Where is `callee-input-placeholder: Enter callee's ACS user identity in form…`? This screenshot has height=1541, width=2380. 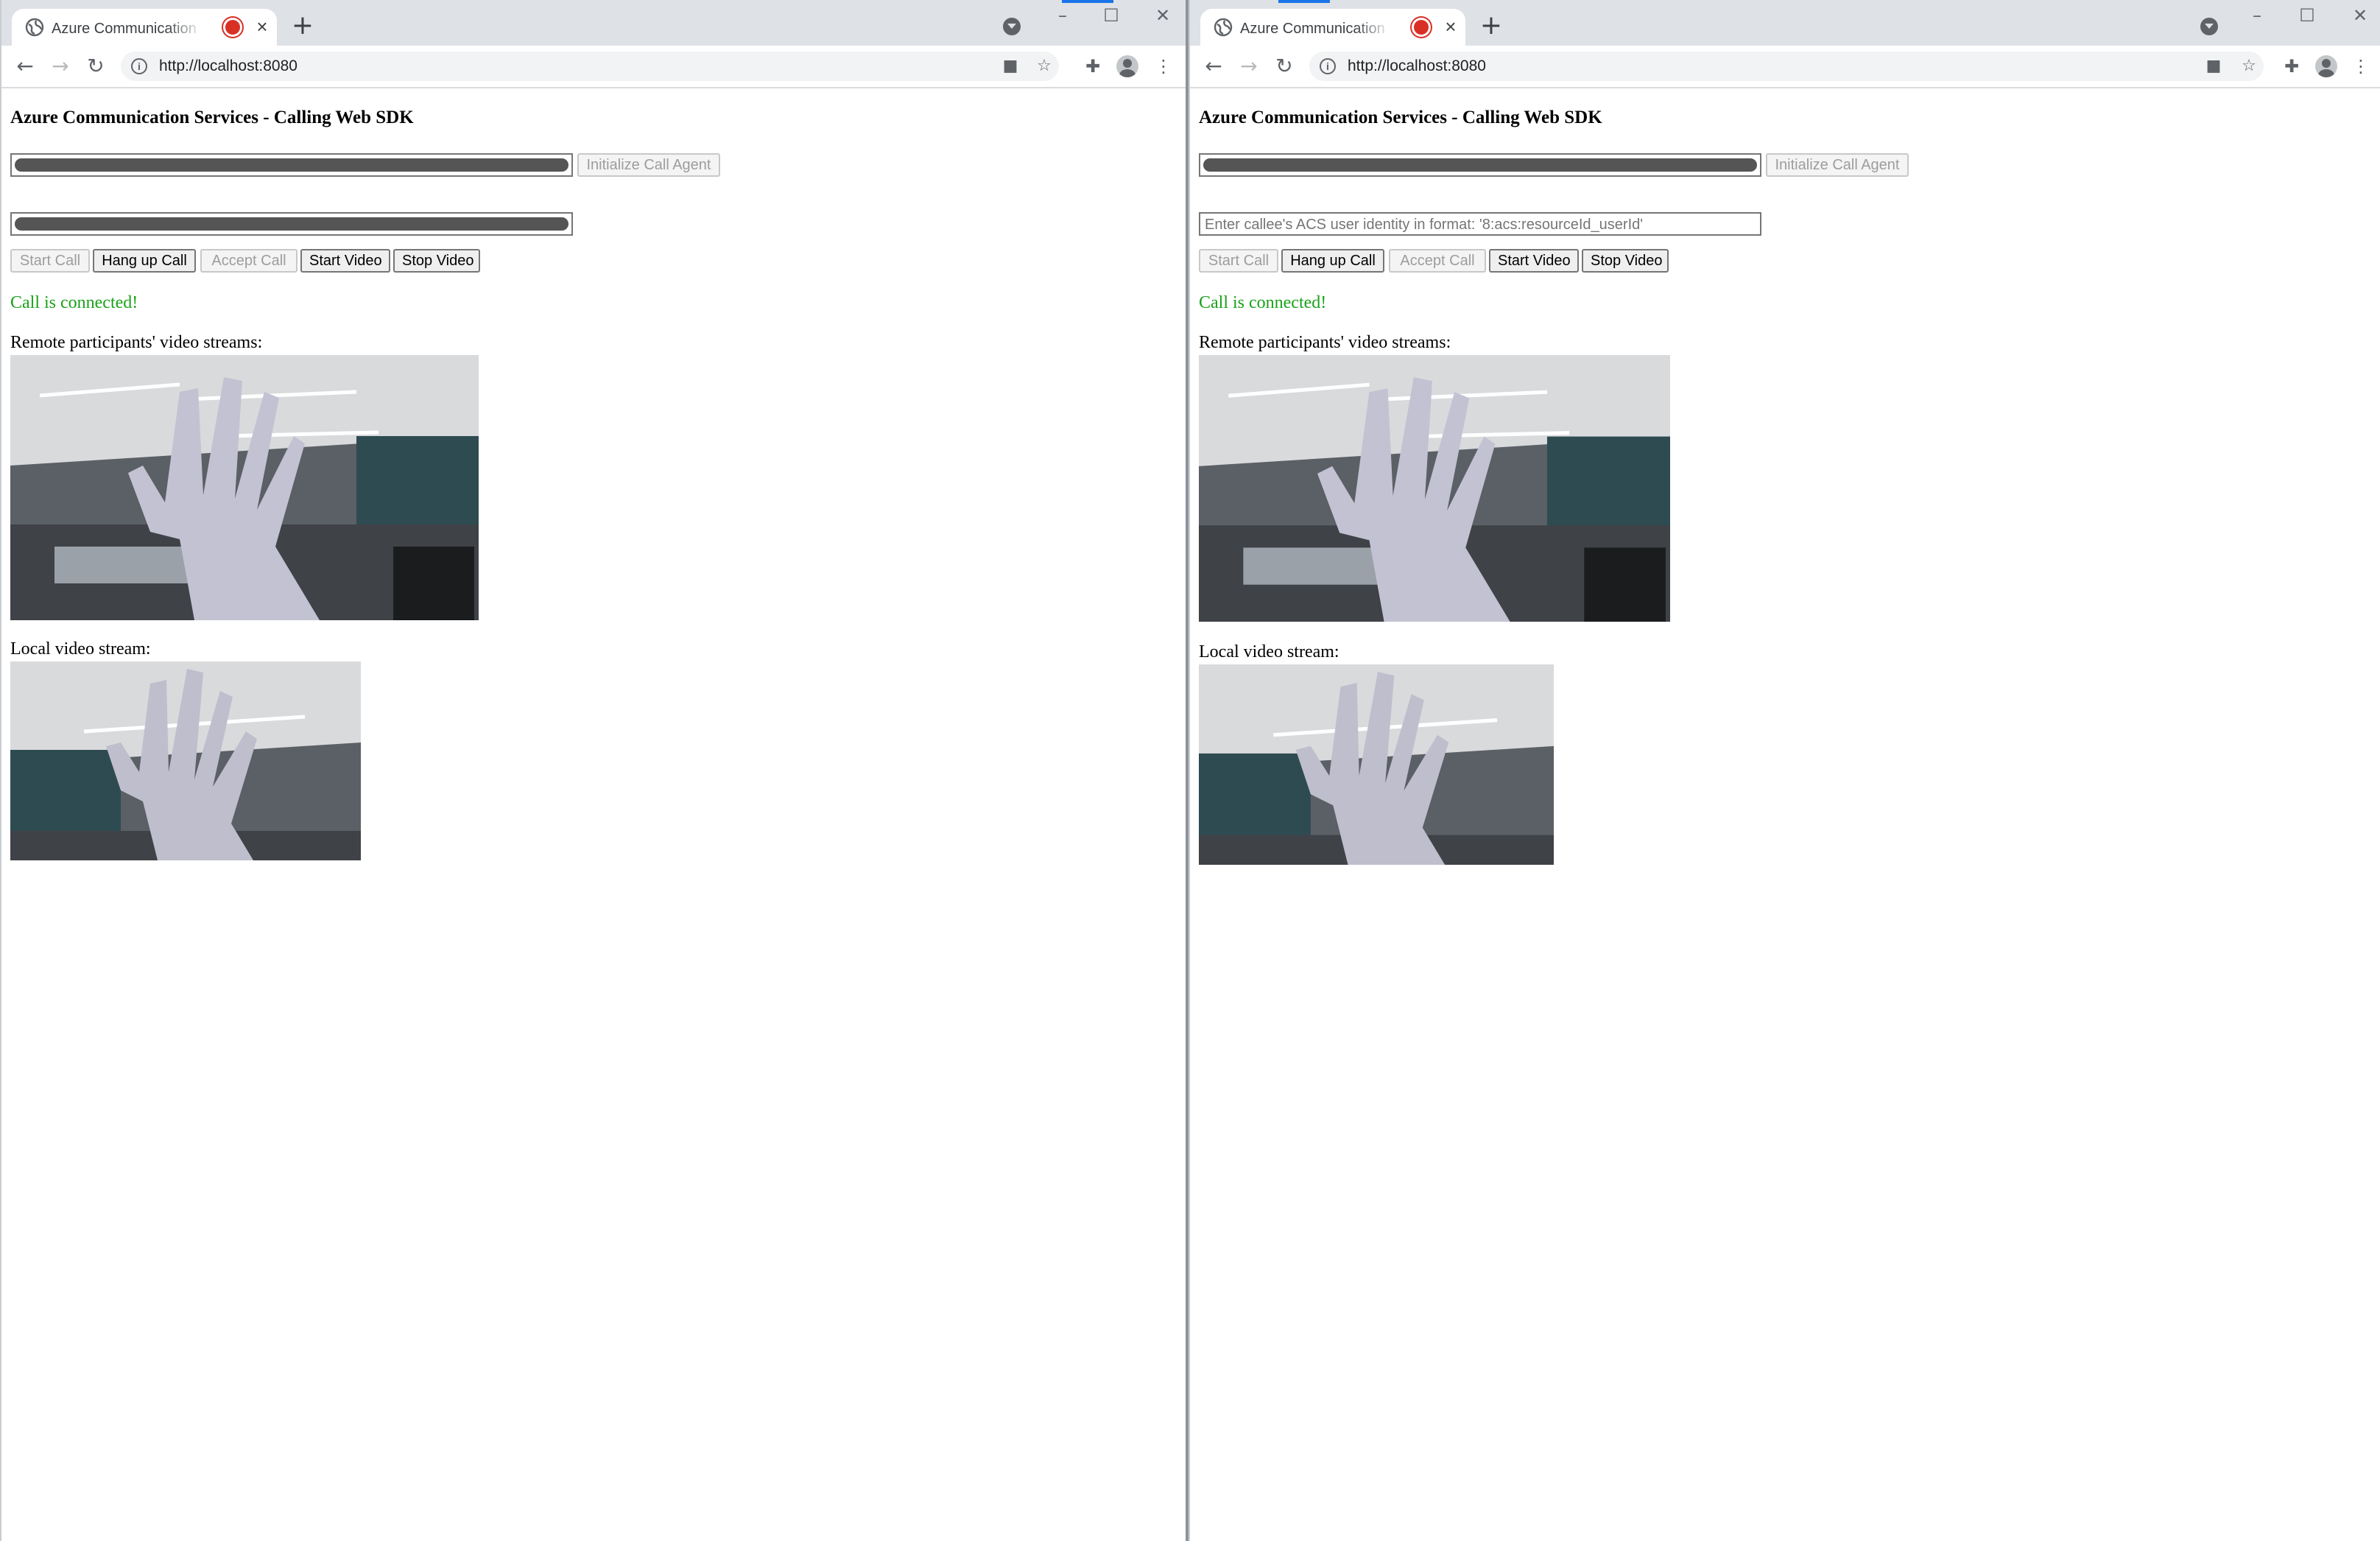
callee-input-placeholder: Enter callee's ACS user identity in form… is located at coordinates (1424, 225).